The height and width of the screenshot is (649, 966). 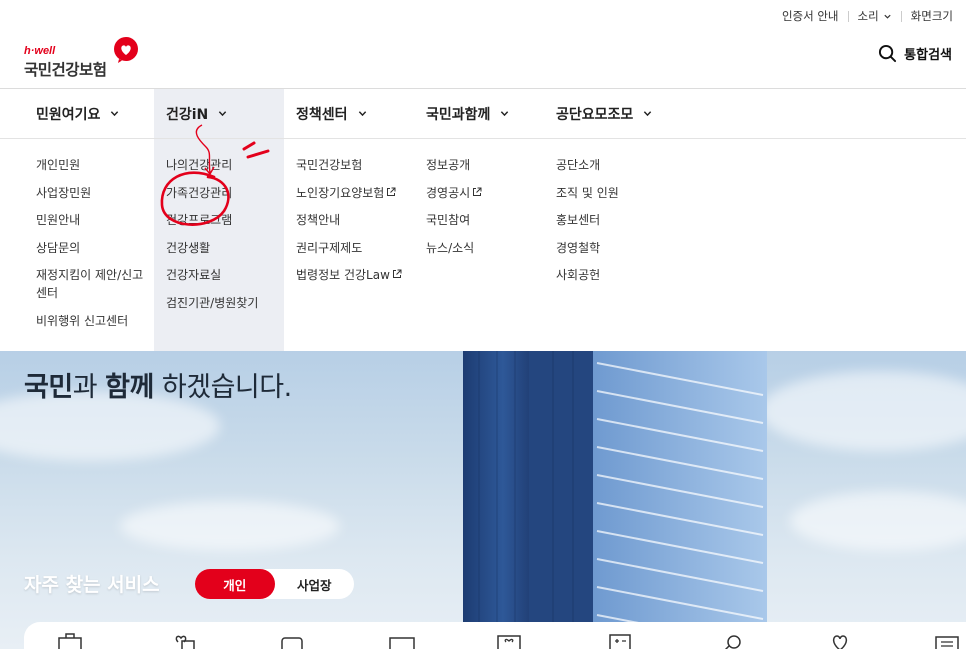 I want to click on menu-list: 국민건강보험노인장기요양보험 정책안내 권리구제제도 법령정보 건강Law, so click(x=355, y=225).